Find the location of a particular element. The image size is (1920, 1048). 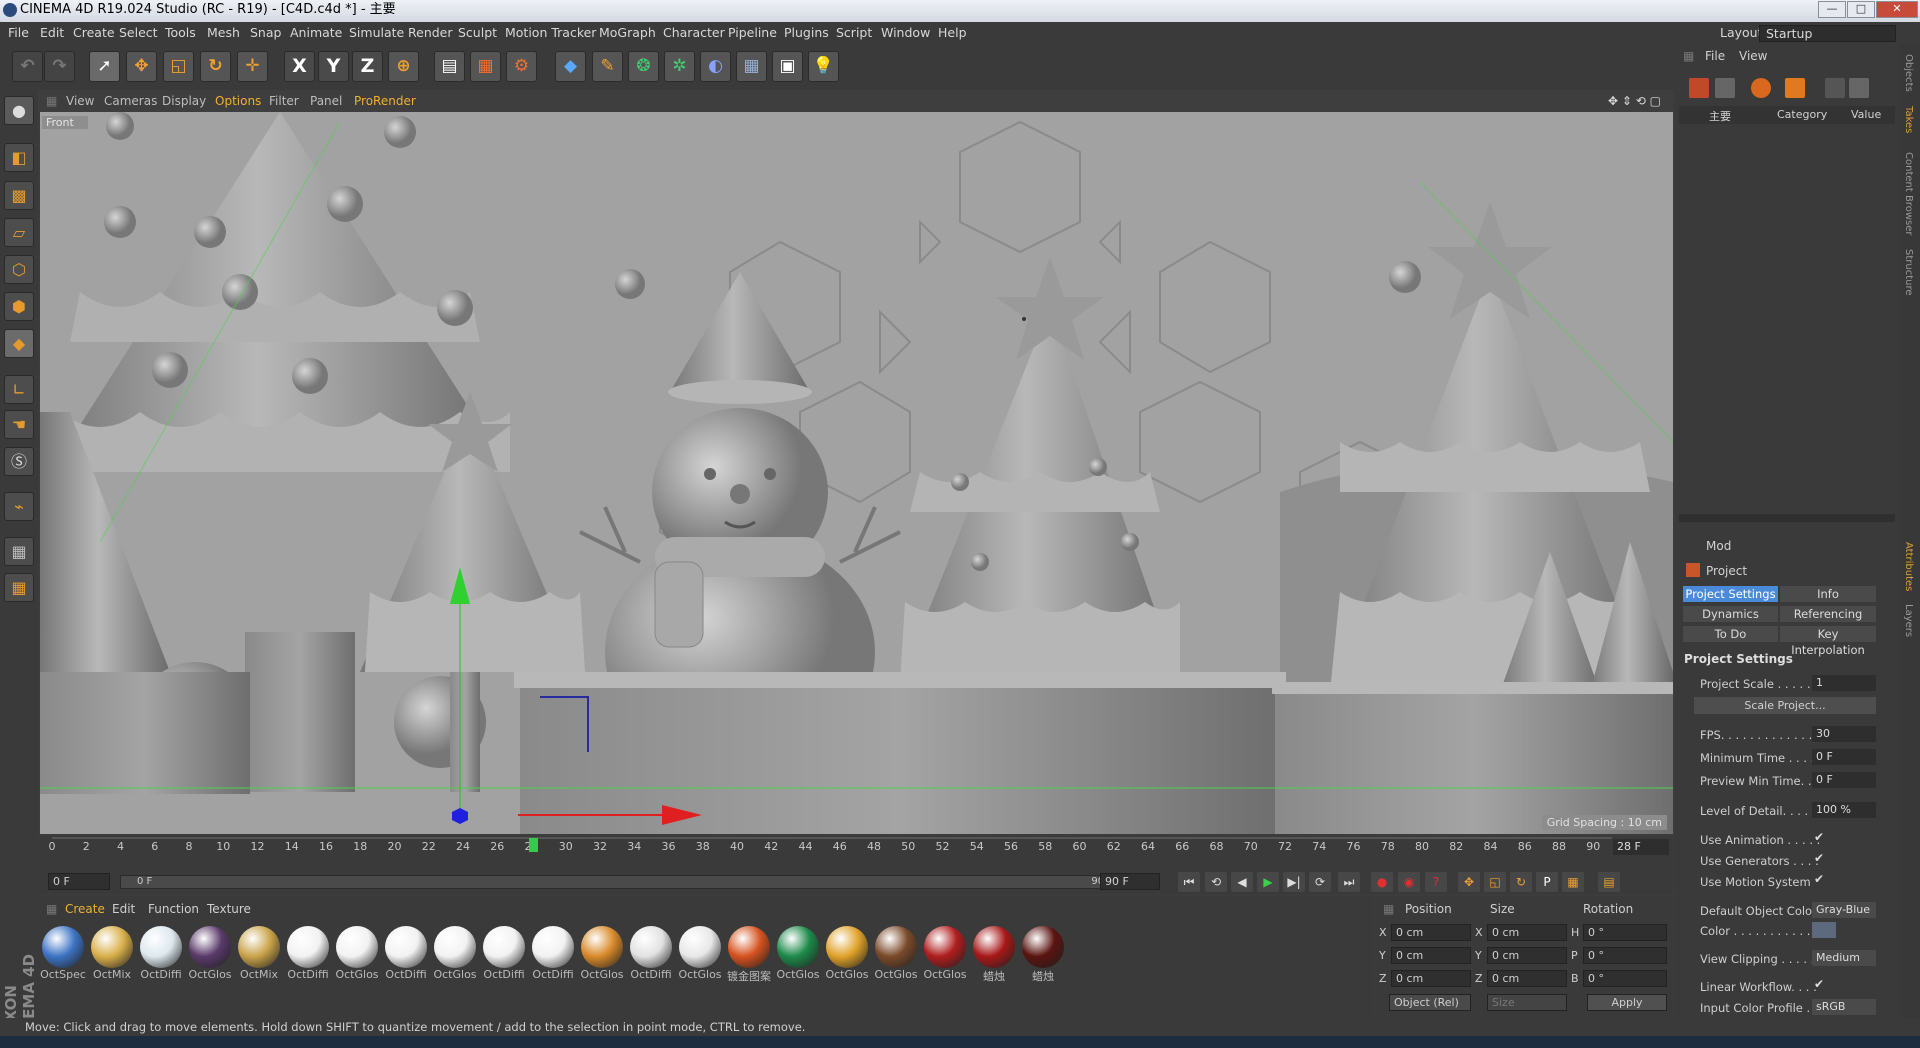

menu-motion-tracker: Motion Tracker is located at coordinates (550, 32).